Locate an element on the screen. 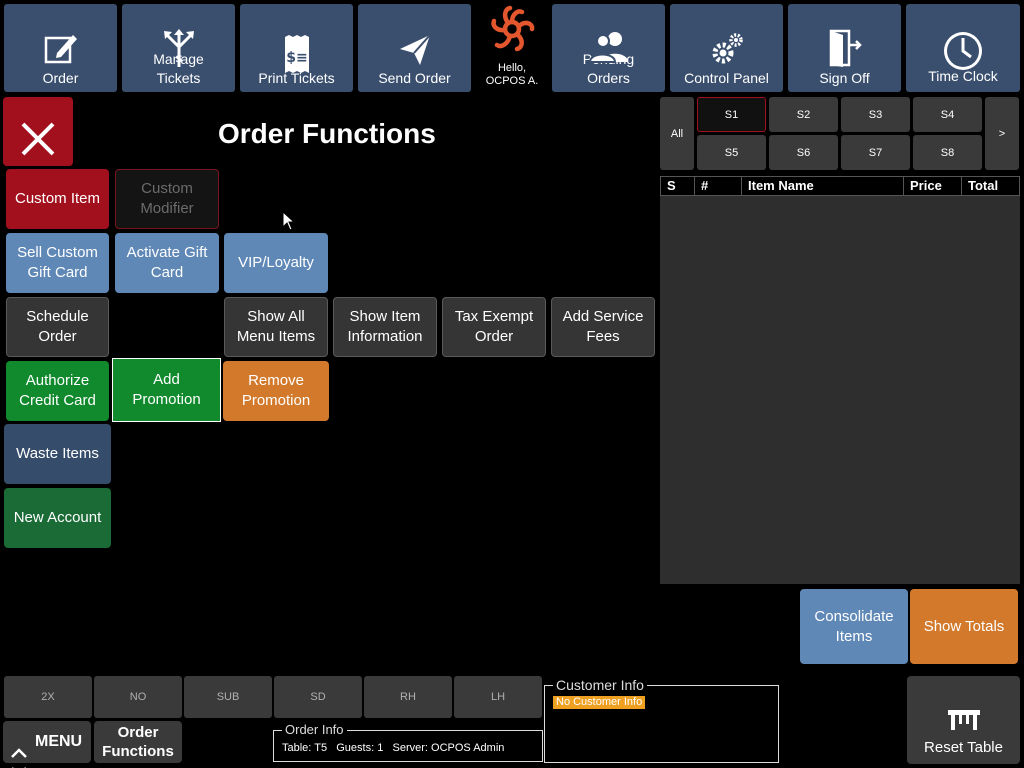  tax-exempt-order-button: Tax Exempt Order is located at coordinates (494, 327).